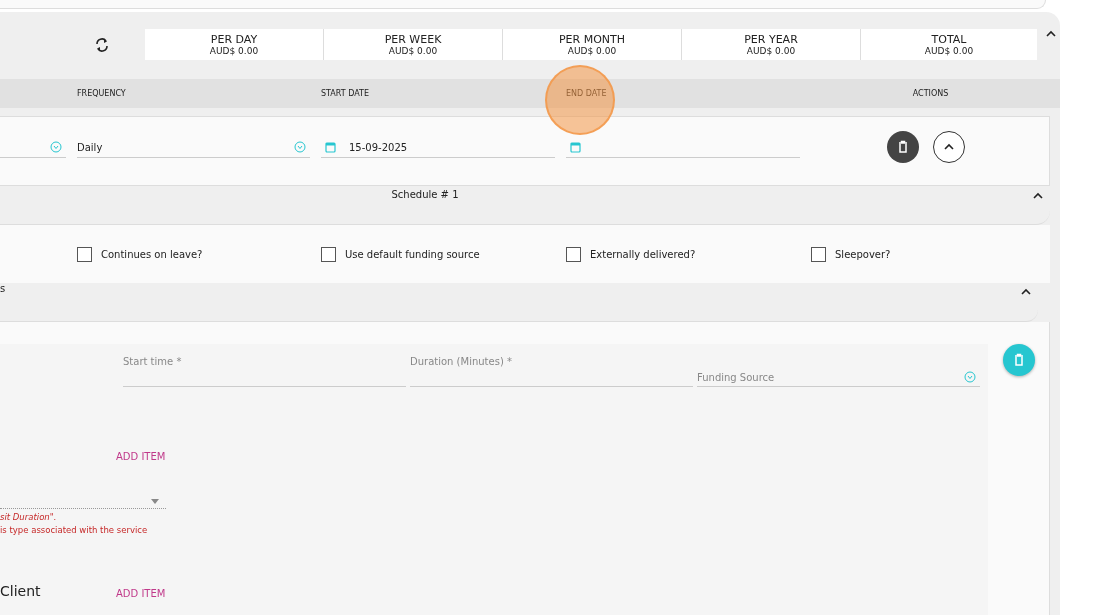 This screenshot has width=1101, height=615. I want to click on section-title: Schedule # 1, so click(425, 194).